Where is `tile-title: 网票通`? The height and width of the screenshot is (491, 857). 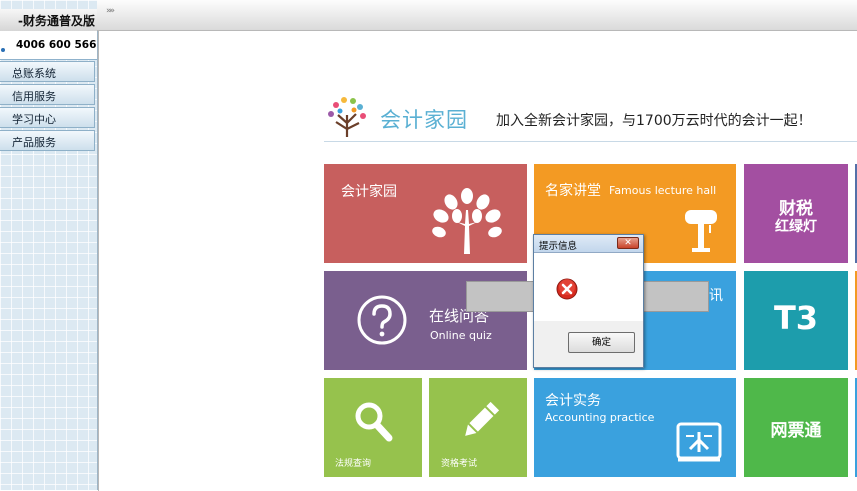 tile-title: 网票通 is located at coordinates (796, 431).